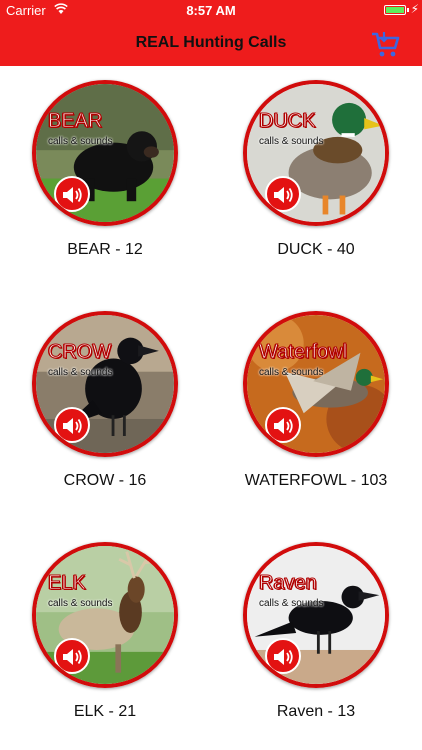 This screenshot has height=750, width=422. I want to click on animal-name: ELK, so click(67, 583).